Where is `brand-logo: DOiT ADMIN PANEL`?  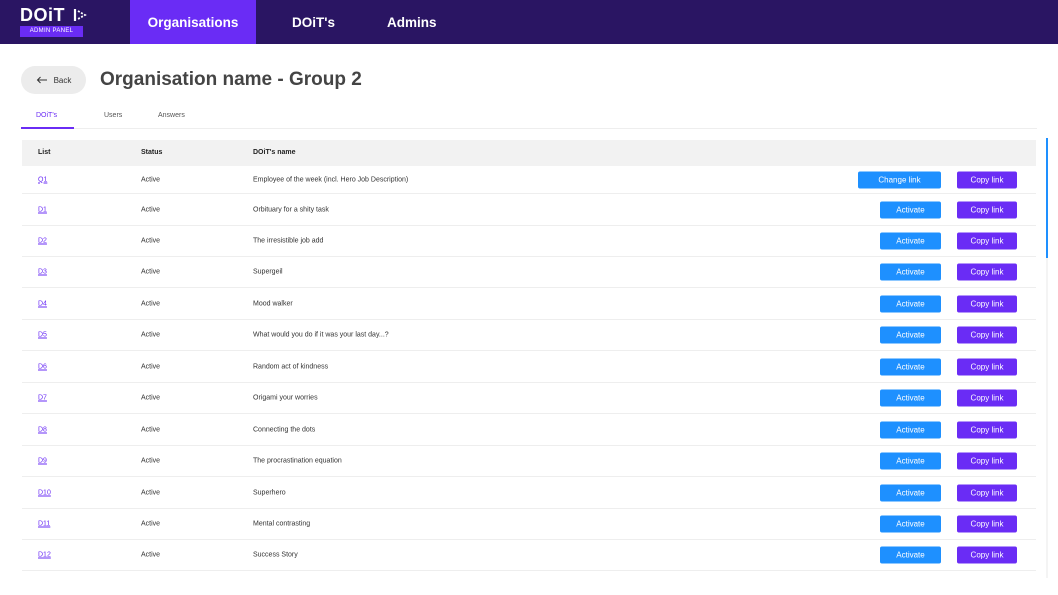 brand-logo: DOiT ADMIN PANEL is located at coordinates (65, 22).